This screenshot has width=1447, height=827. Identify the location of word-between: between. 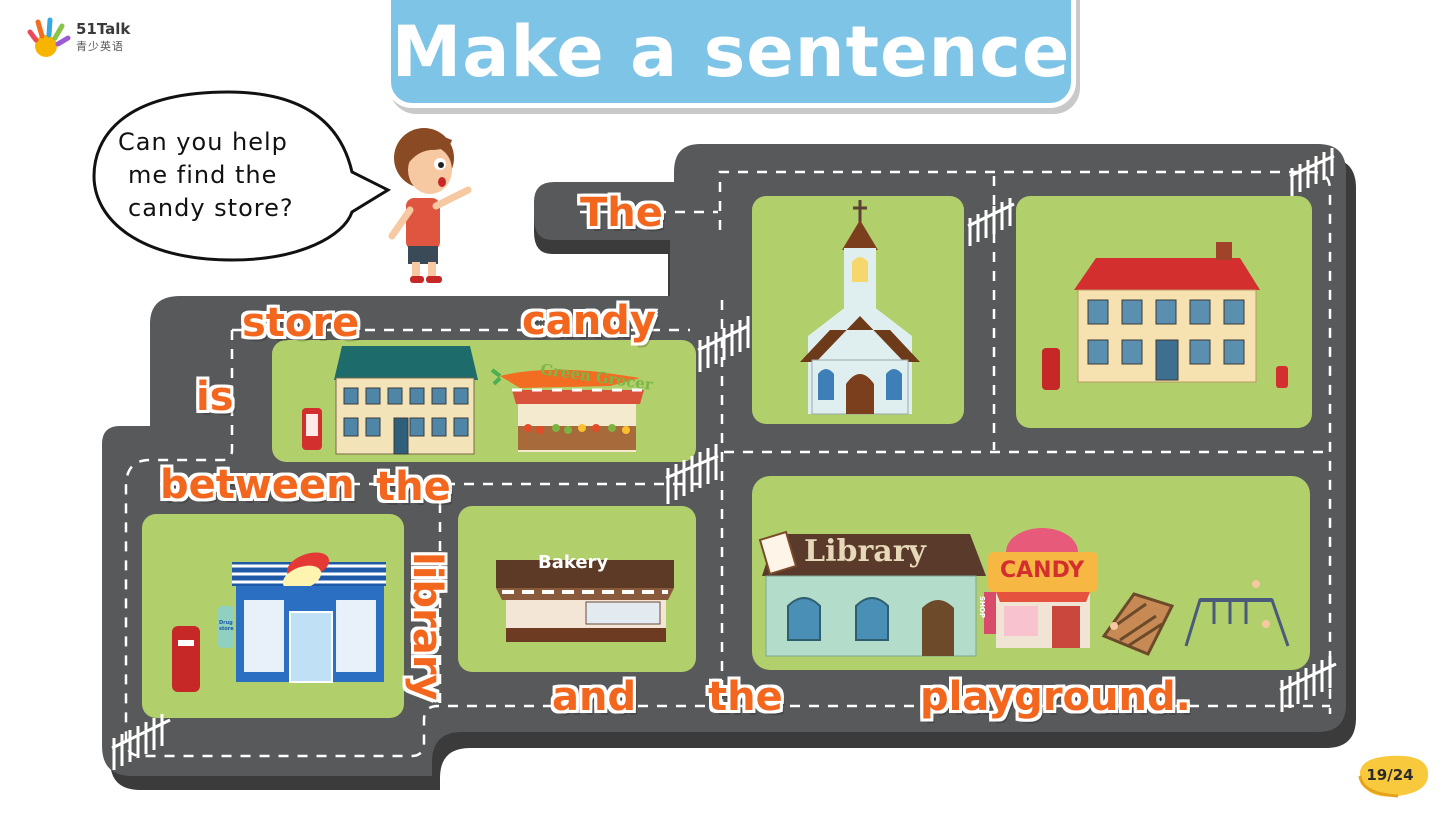
(257, 485).